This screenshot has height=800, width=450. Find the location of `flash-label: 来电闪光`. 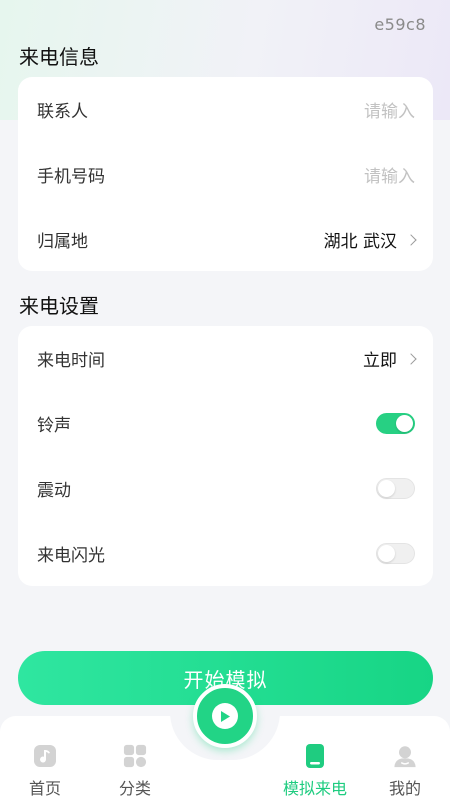

flash-label: 来电闪光 is located at coordinates (71, 556).